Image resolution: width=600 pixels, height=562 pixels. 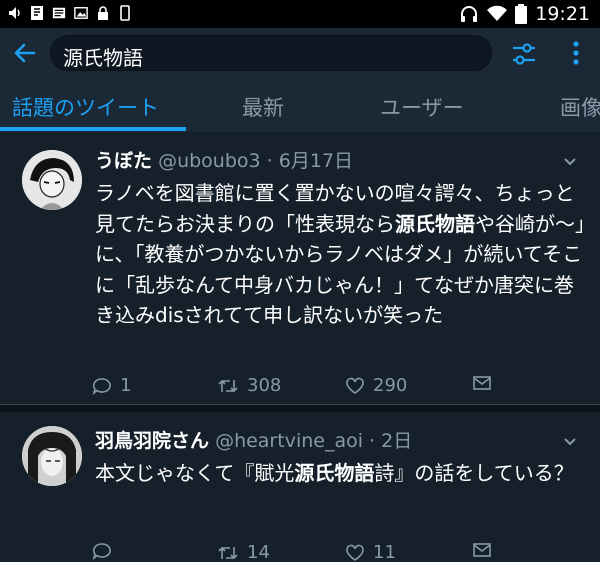 What do you see at coordinates (315, 161) in the screenshot?
I see `tweet-time: 6月17日` at bounding box center [315, 161].